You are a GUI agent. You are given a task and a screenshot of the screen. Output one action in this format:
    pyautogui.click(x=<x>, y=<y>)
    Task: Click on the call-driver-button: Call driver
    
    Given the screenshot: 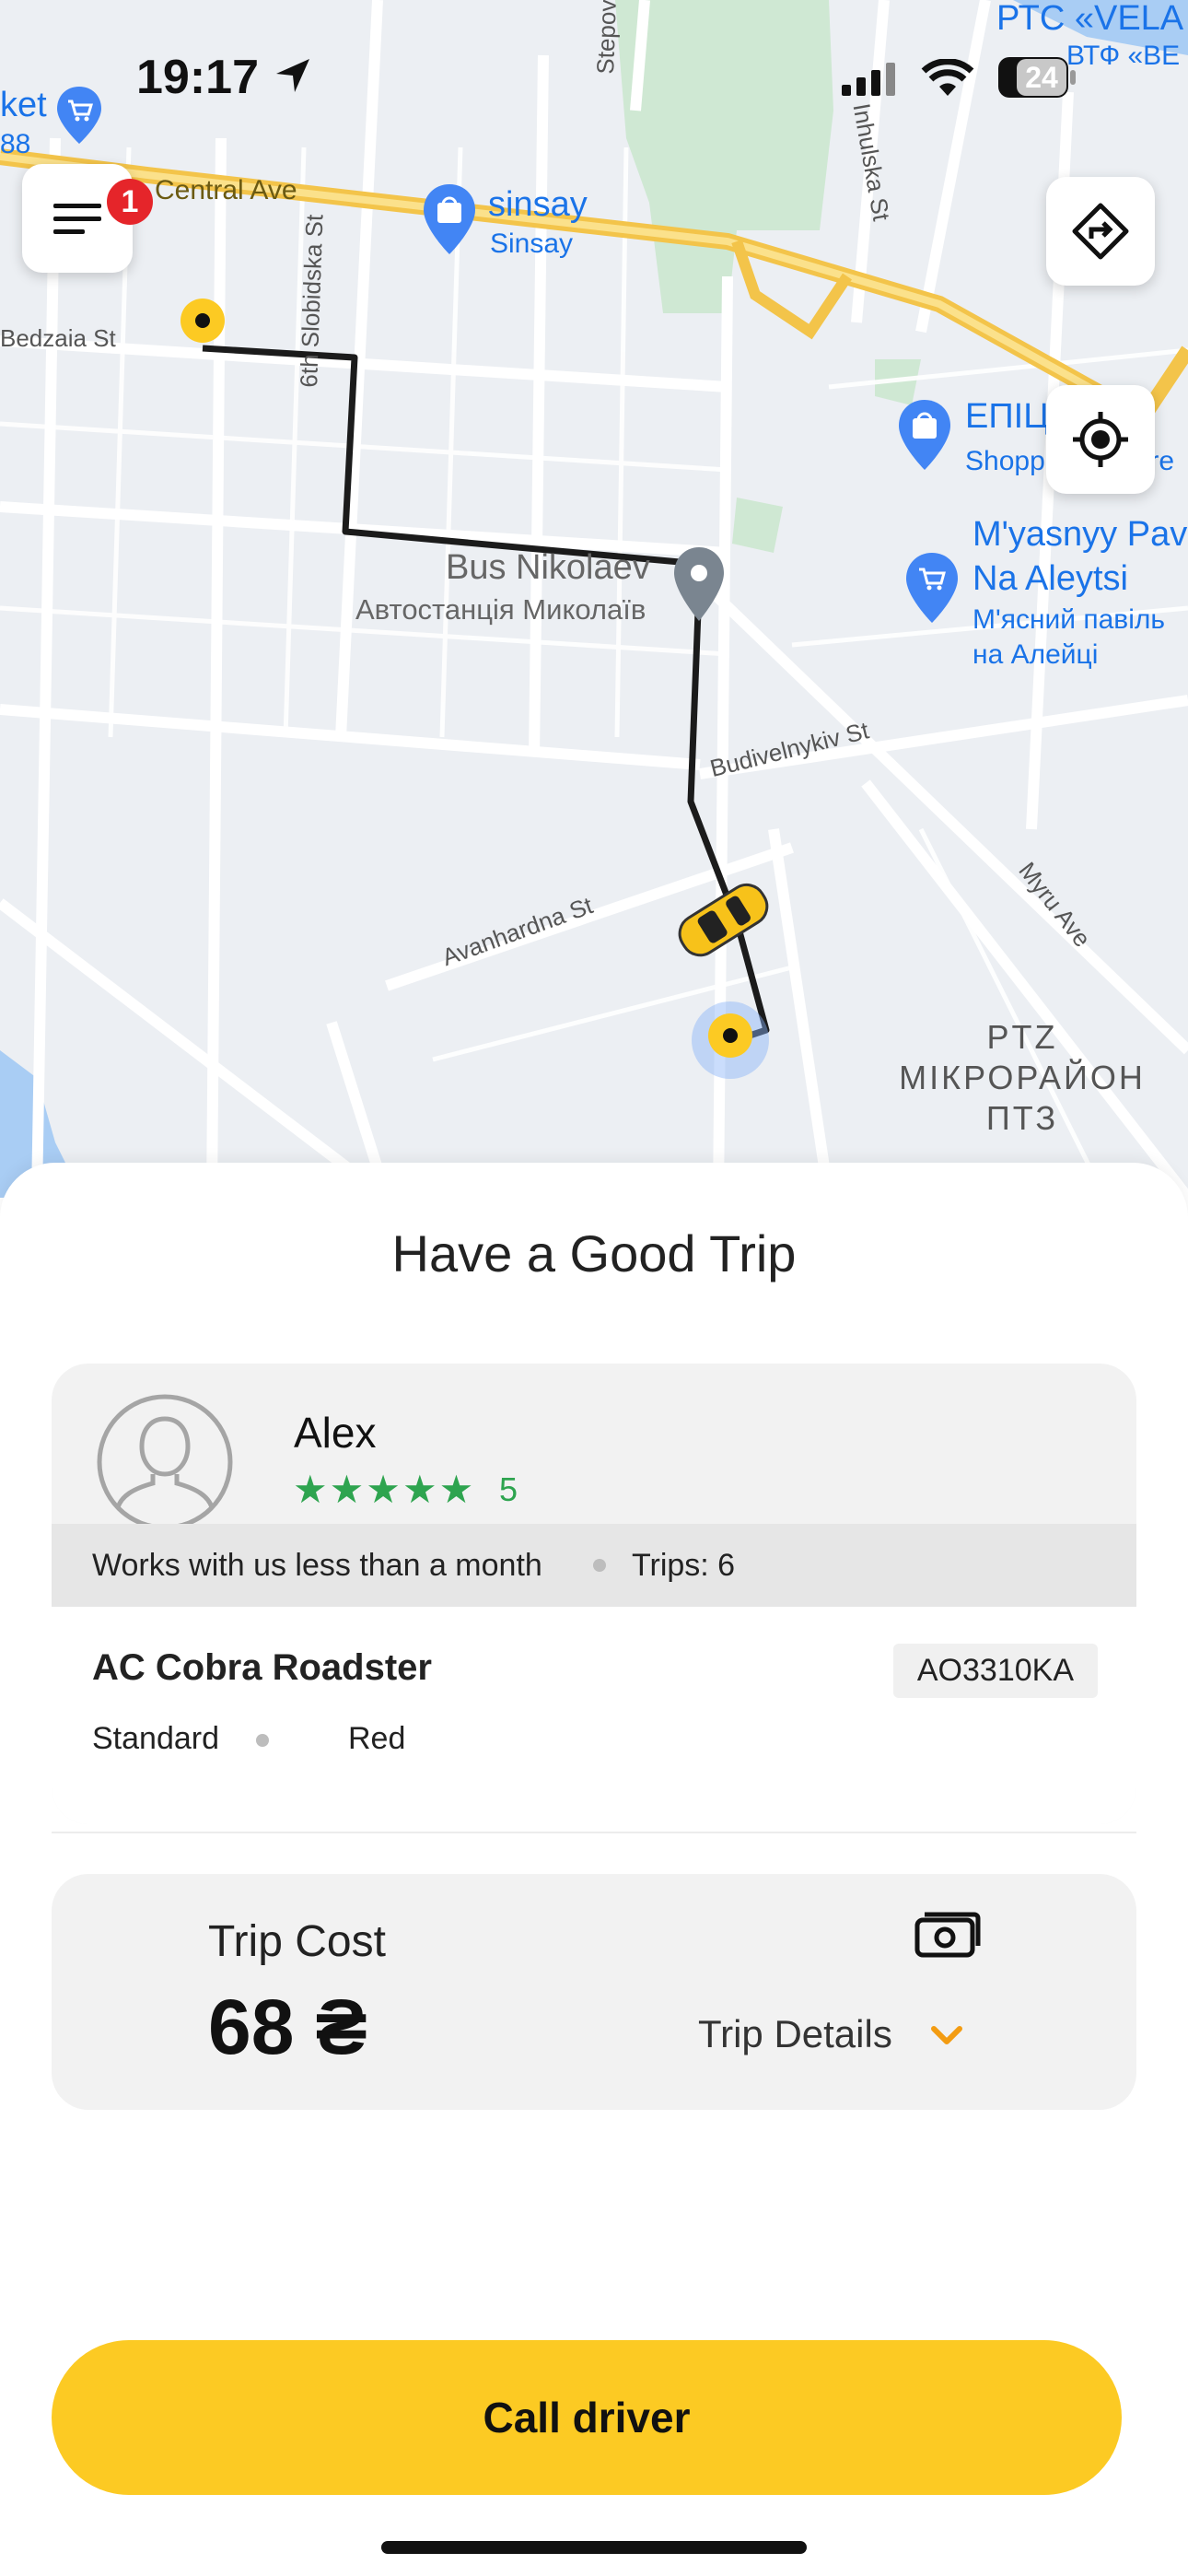 What is the action you would take?
    pyautogui.click(x=587, y=2417)
    